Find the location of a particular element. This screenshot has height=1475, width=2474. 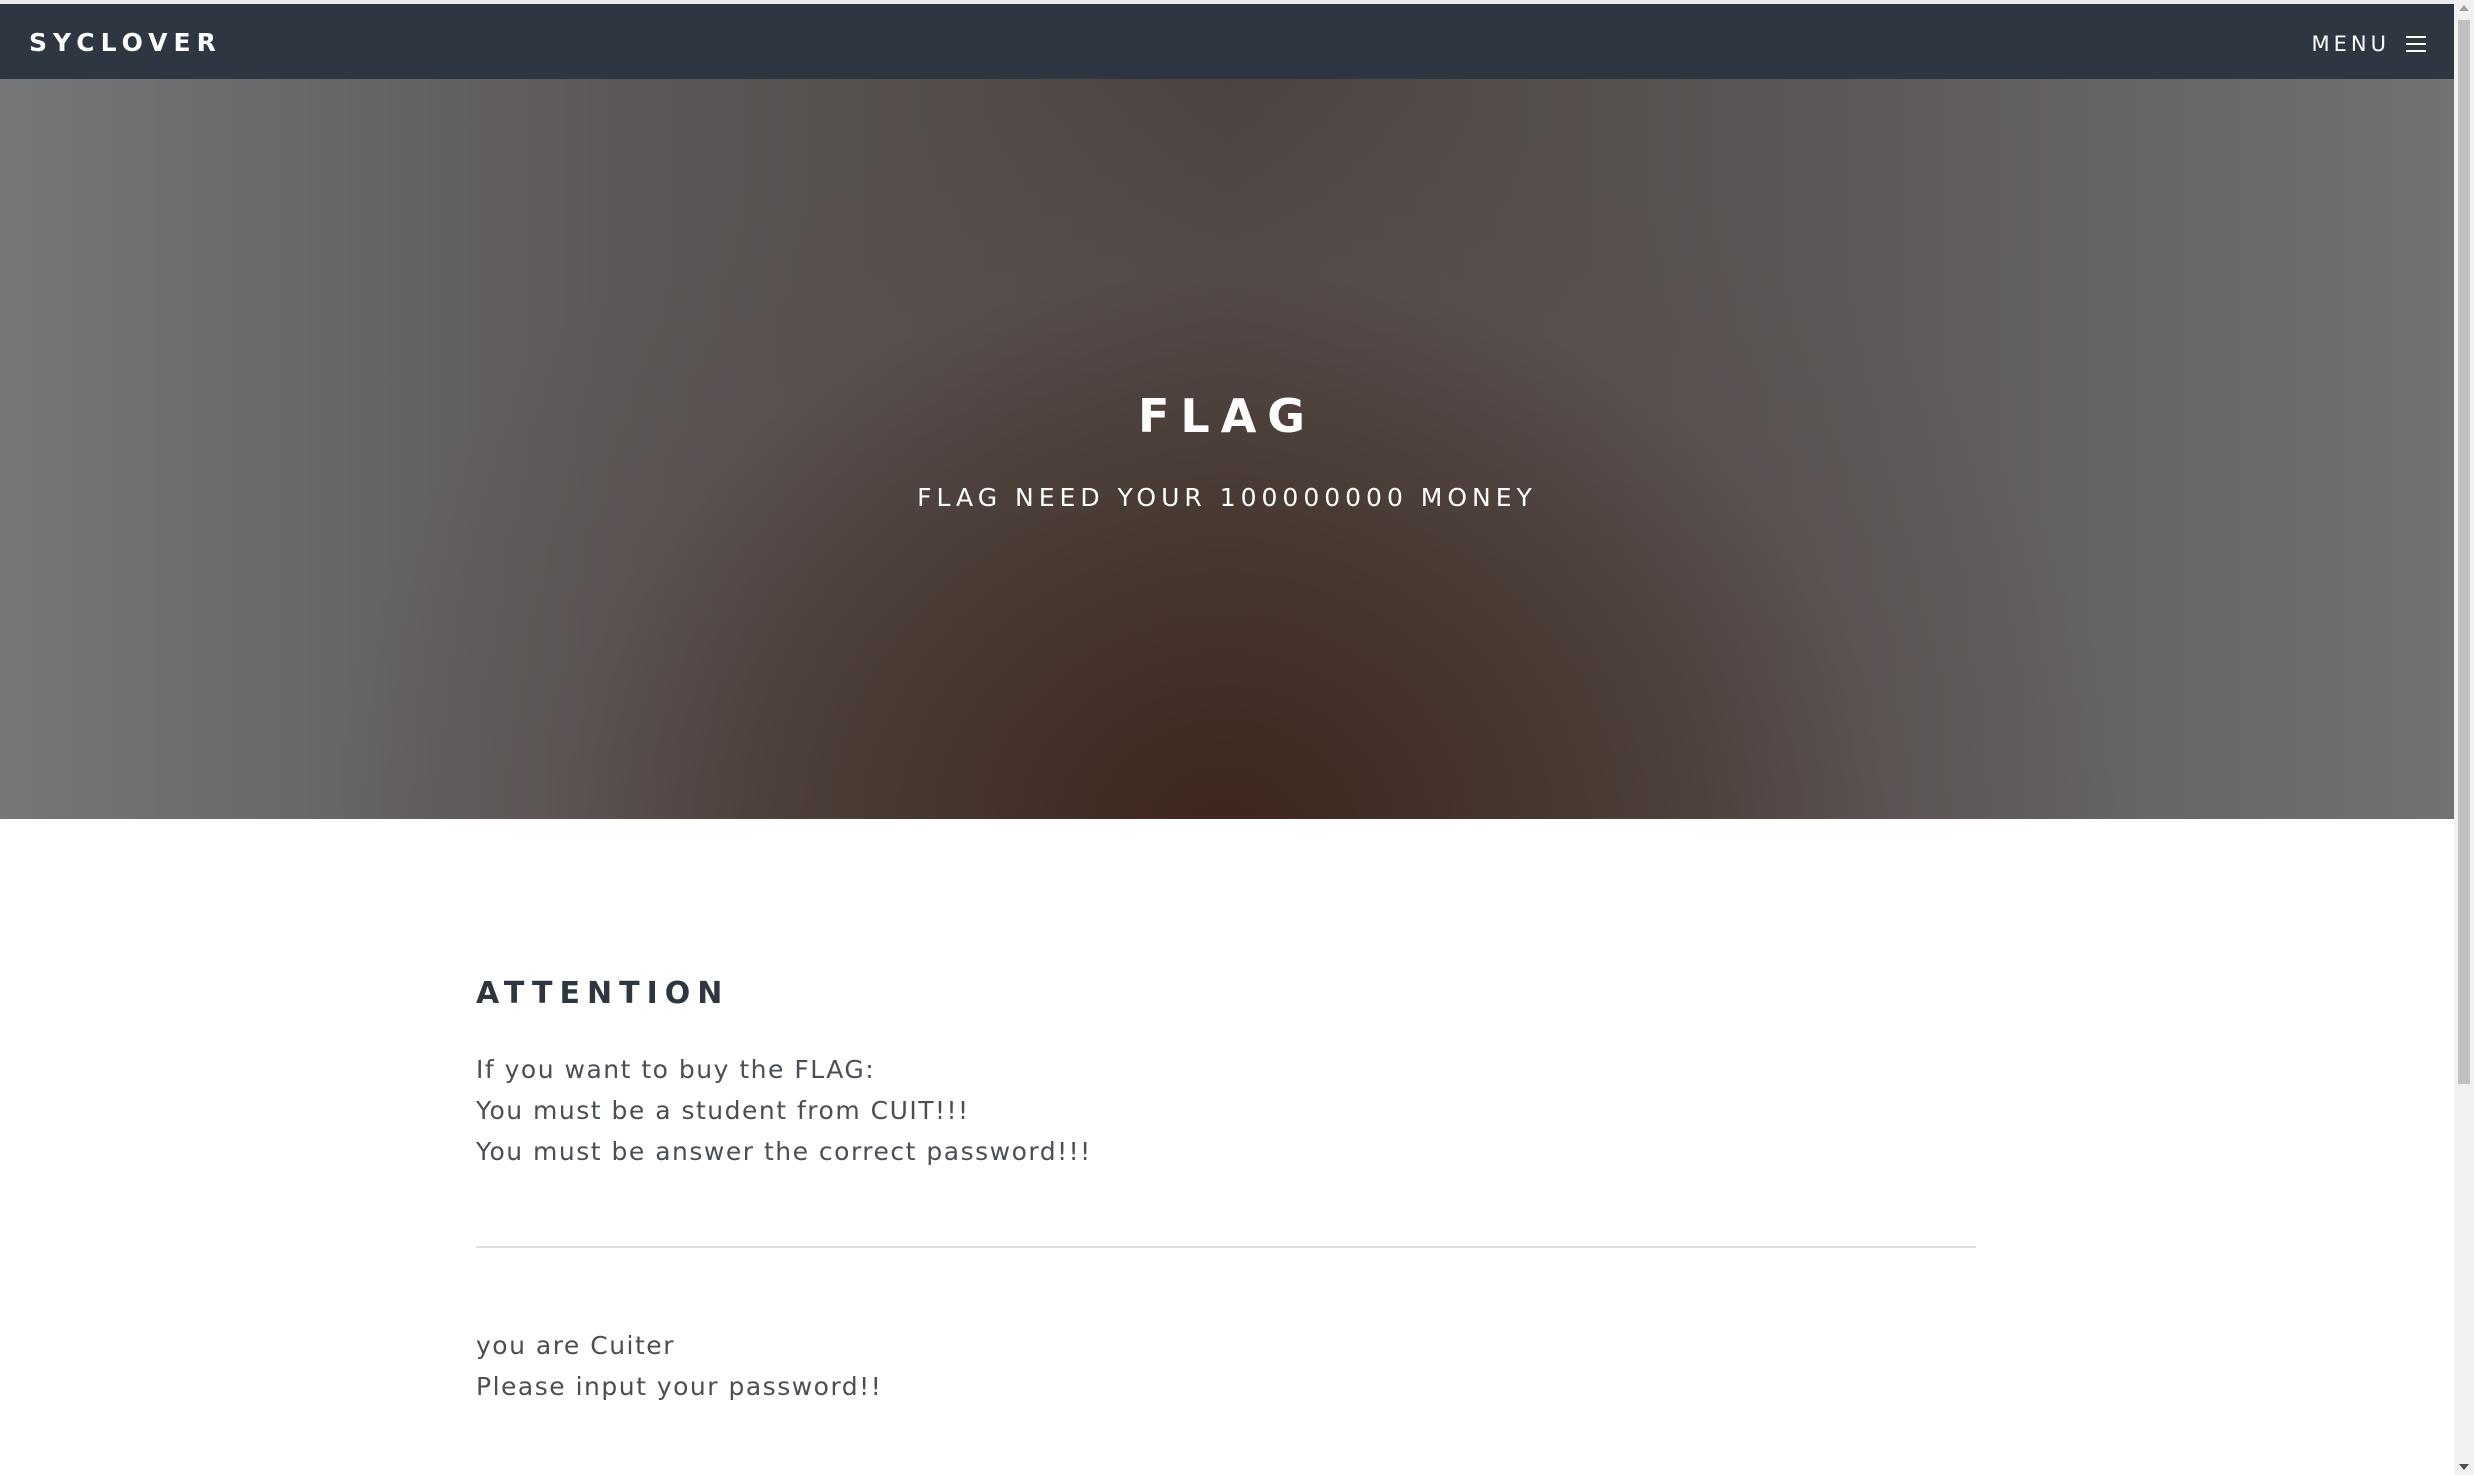

menu-label: MENU is located at coordinates (2350, 44).